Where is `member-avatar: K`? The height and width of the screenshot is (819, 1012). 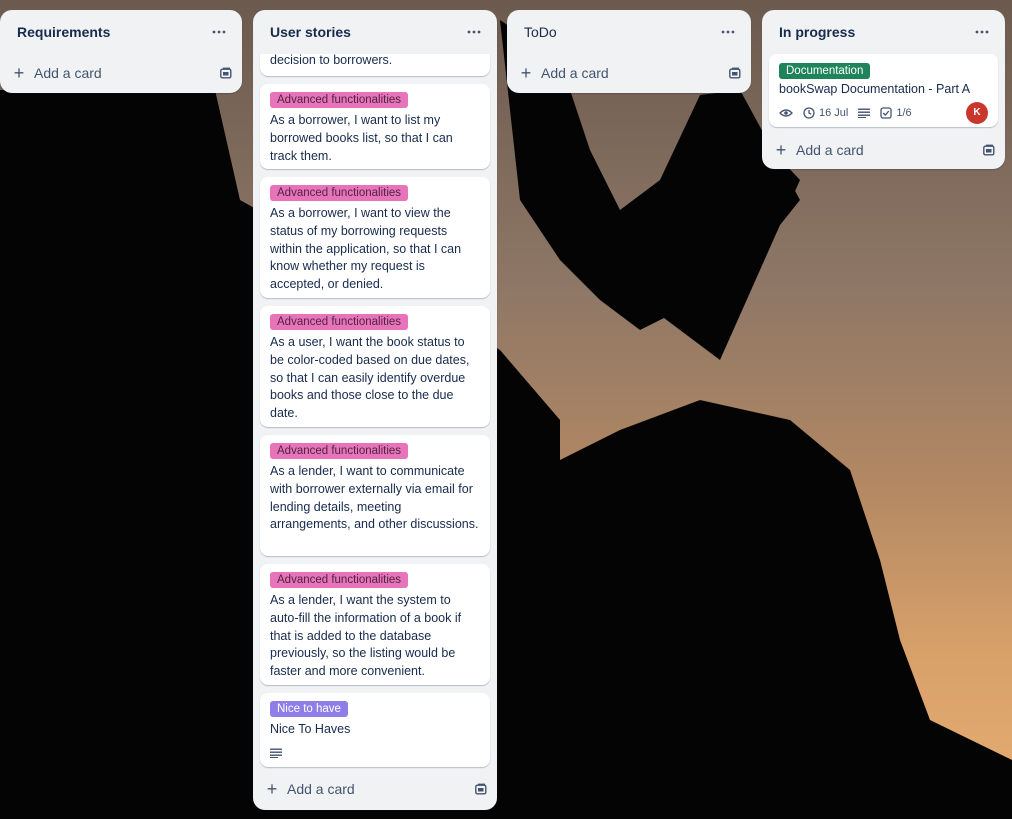 member-avatar: K is located at coordinates (977, 112).